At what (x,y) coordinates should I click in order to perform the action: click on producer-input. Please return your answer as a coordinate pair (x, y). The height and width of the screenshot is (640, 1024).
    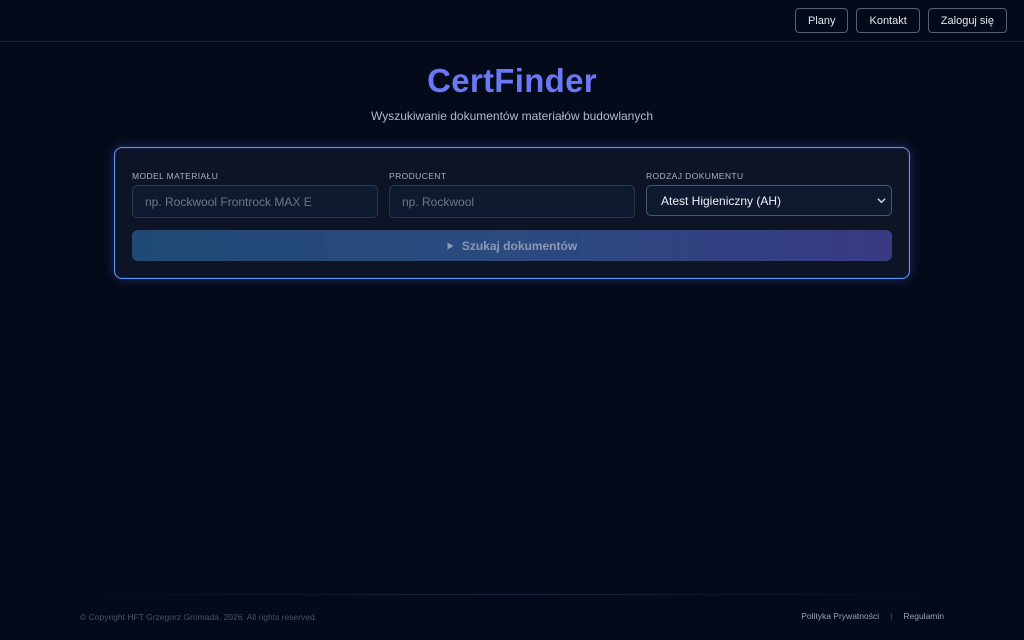
    Looking at the image, I should click on (512, 201).